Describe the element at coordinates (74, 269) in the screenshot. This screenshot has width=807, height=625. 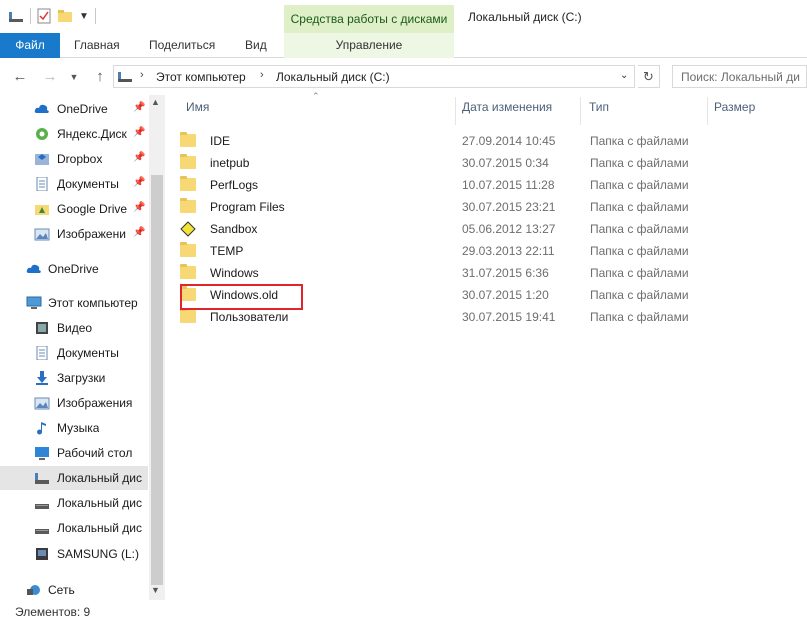
I see `nav-item-onedrive: OneDrive` at that location.